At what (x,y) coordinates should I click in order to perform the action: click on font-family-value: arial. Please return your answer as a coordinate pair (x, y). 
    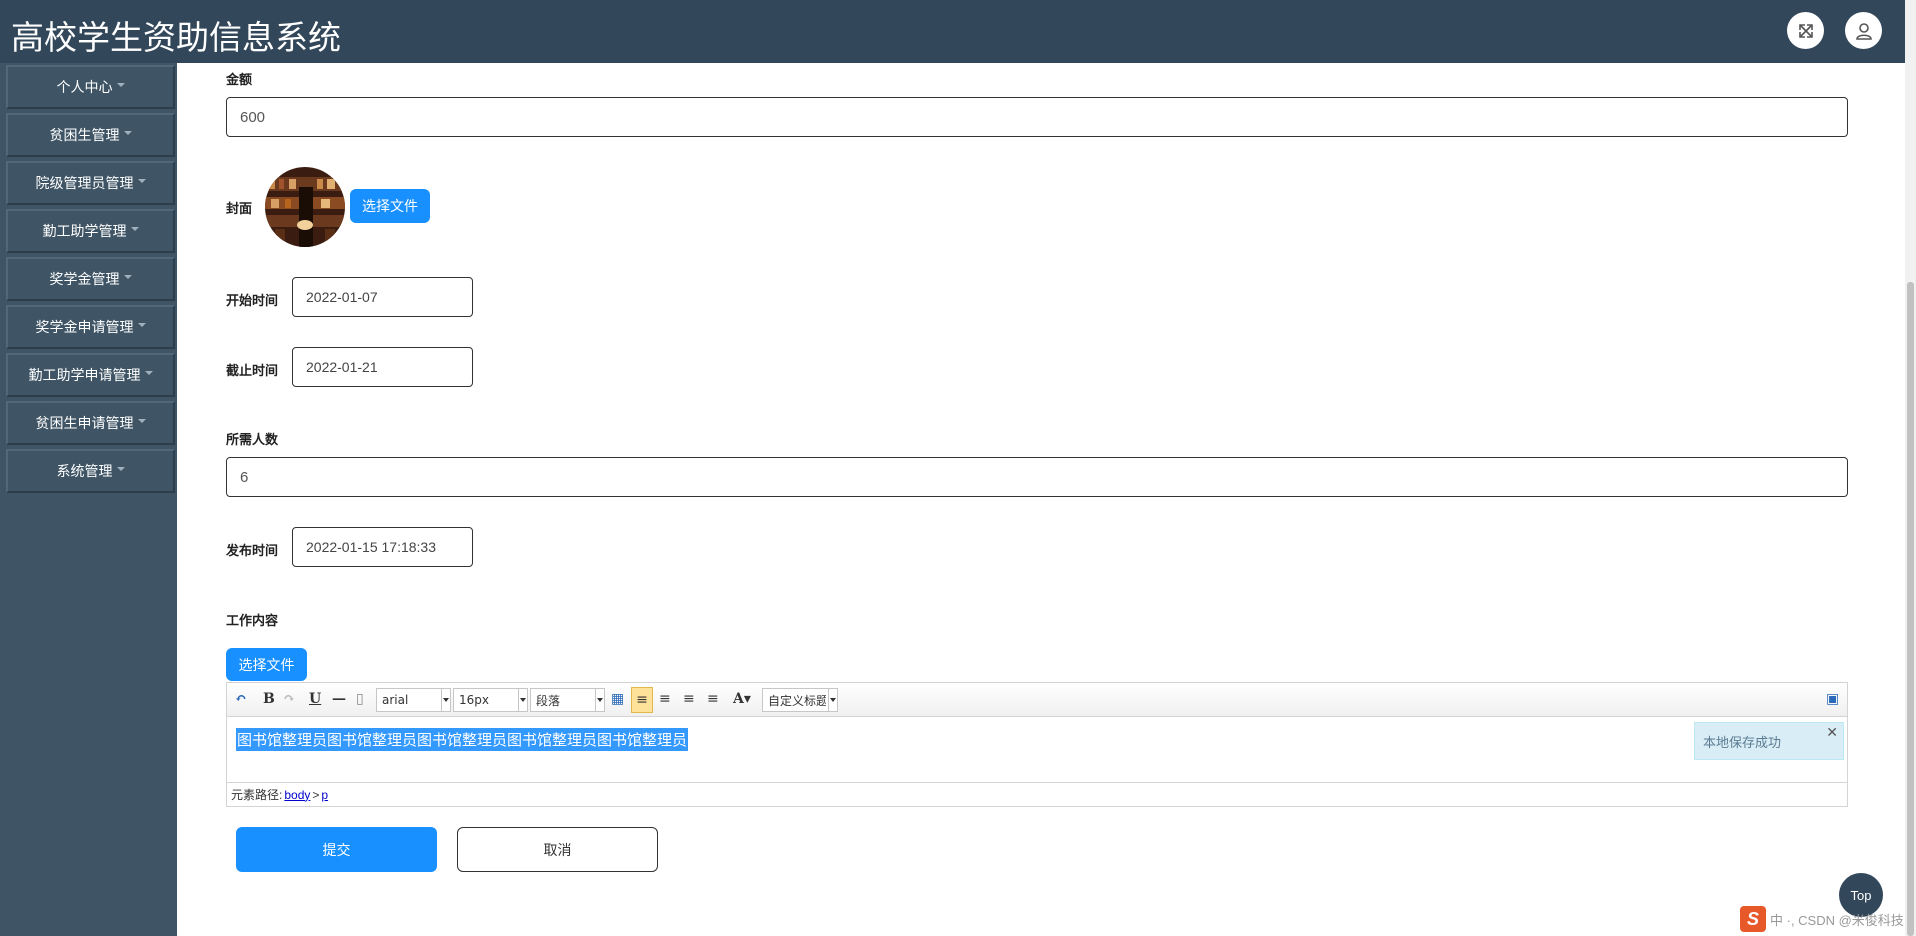
    Looking at the image, I should click on (395, 700).